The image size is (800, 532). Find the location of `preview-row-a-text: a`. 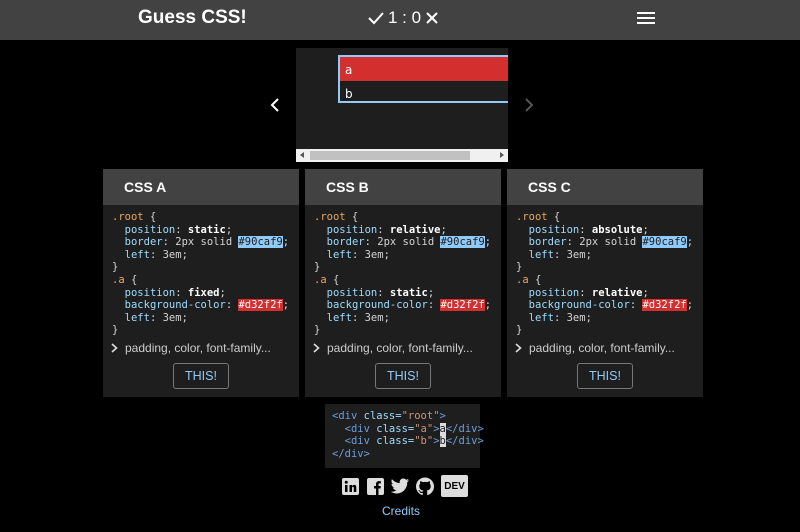

preview-row-a-text: a is located at coordinates (349, 70).